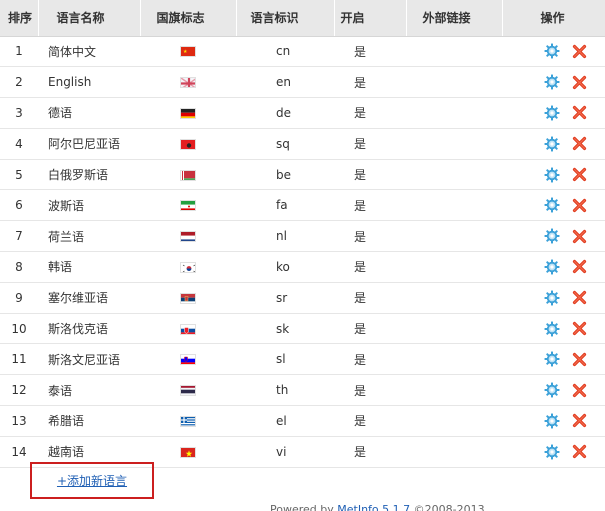 This screenshot has width=605, height=511. I want to click on footer-suffix: ©2008-2013, so click(447, 507).